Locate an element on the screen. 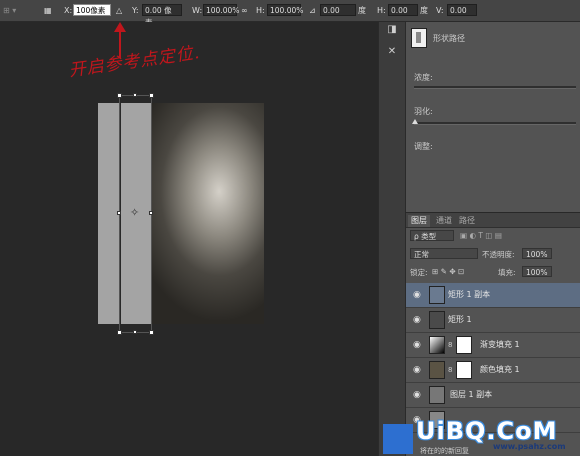 This screenshot has height=456, width=580. watermark-url: www.psahz.com is located at coordinates (529, 446).